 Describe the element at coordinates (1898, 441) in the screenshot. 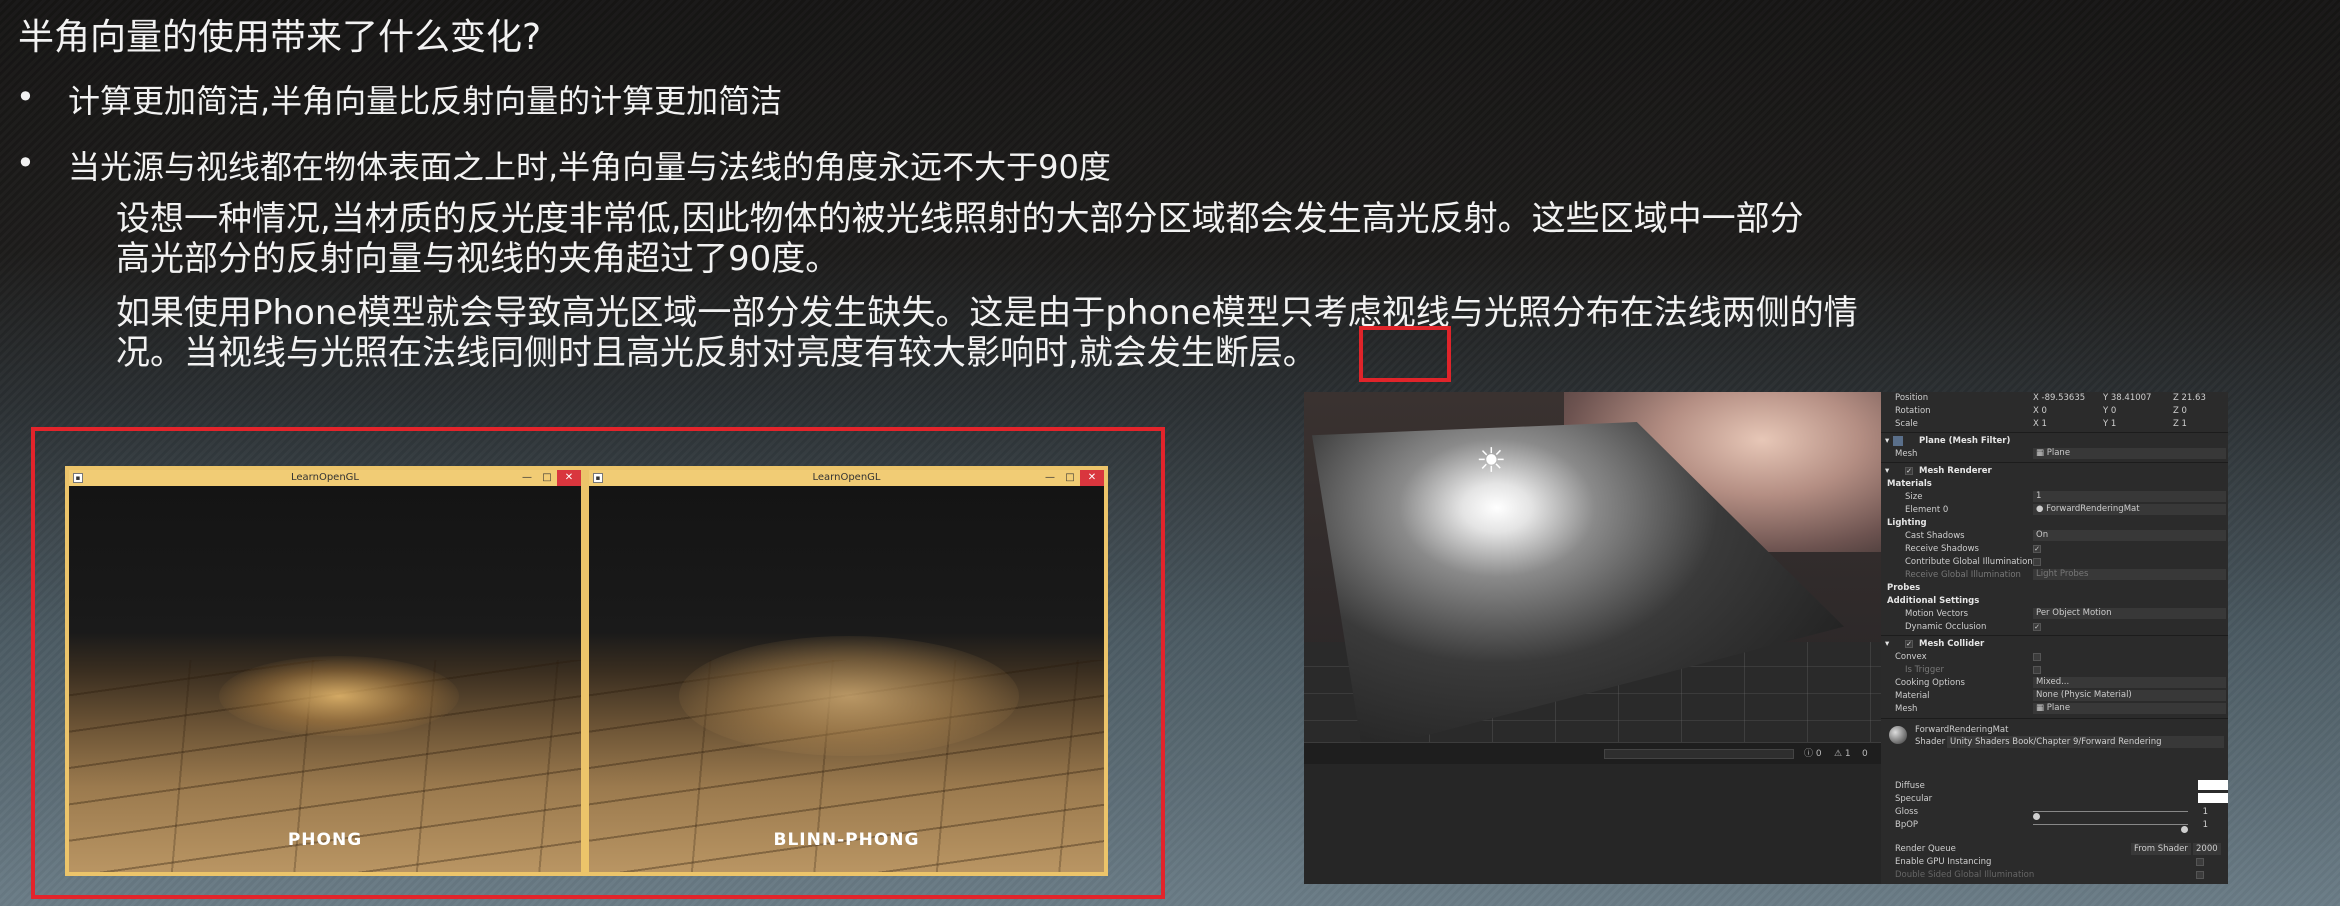

I see `mesh-filter-icon` at that location.